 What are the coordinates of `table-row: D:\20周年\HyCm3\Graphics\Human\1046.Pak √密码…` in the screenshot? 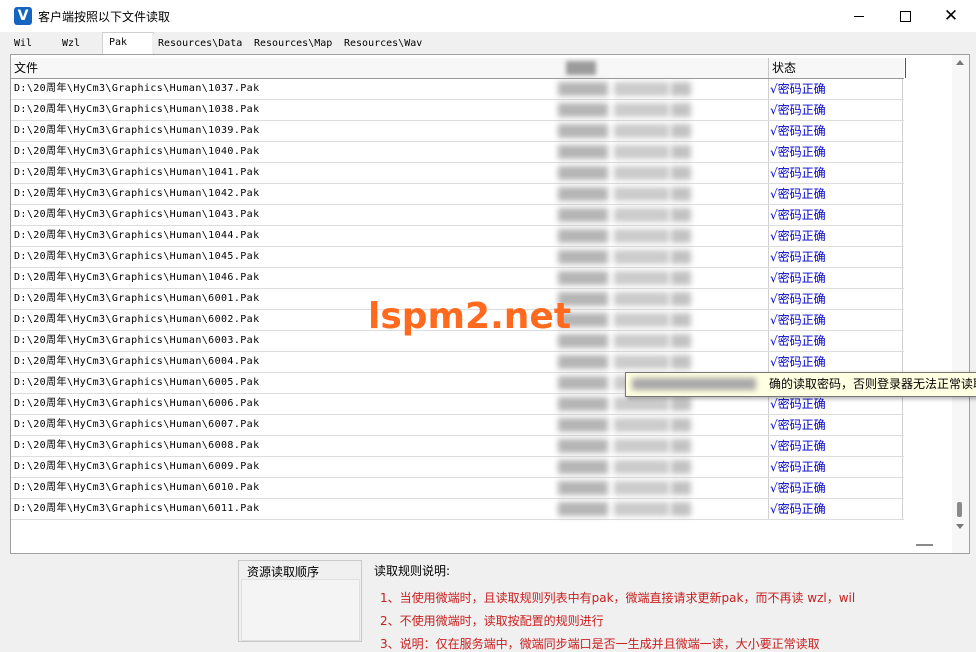 It's located at (457, 278).